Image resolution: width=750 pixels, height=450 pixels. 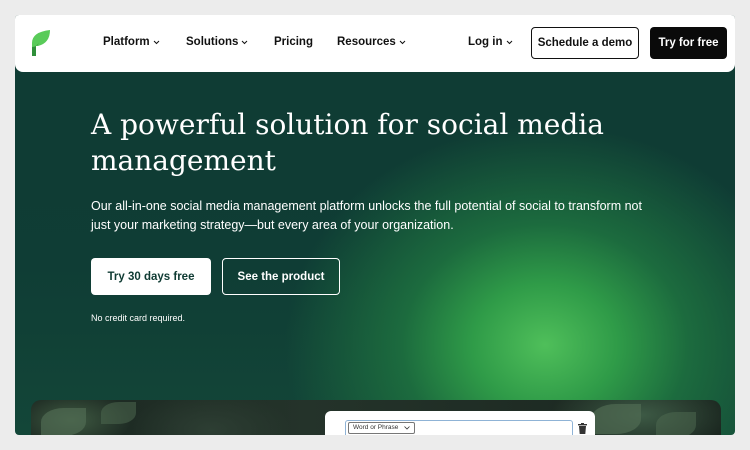 I want to click on nav-pricing-label: Pricing, so click(x=293, y=42).